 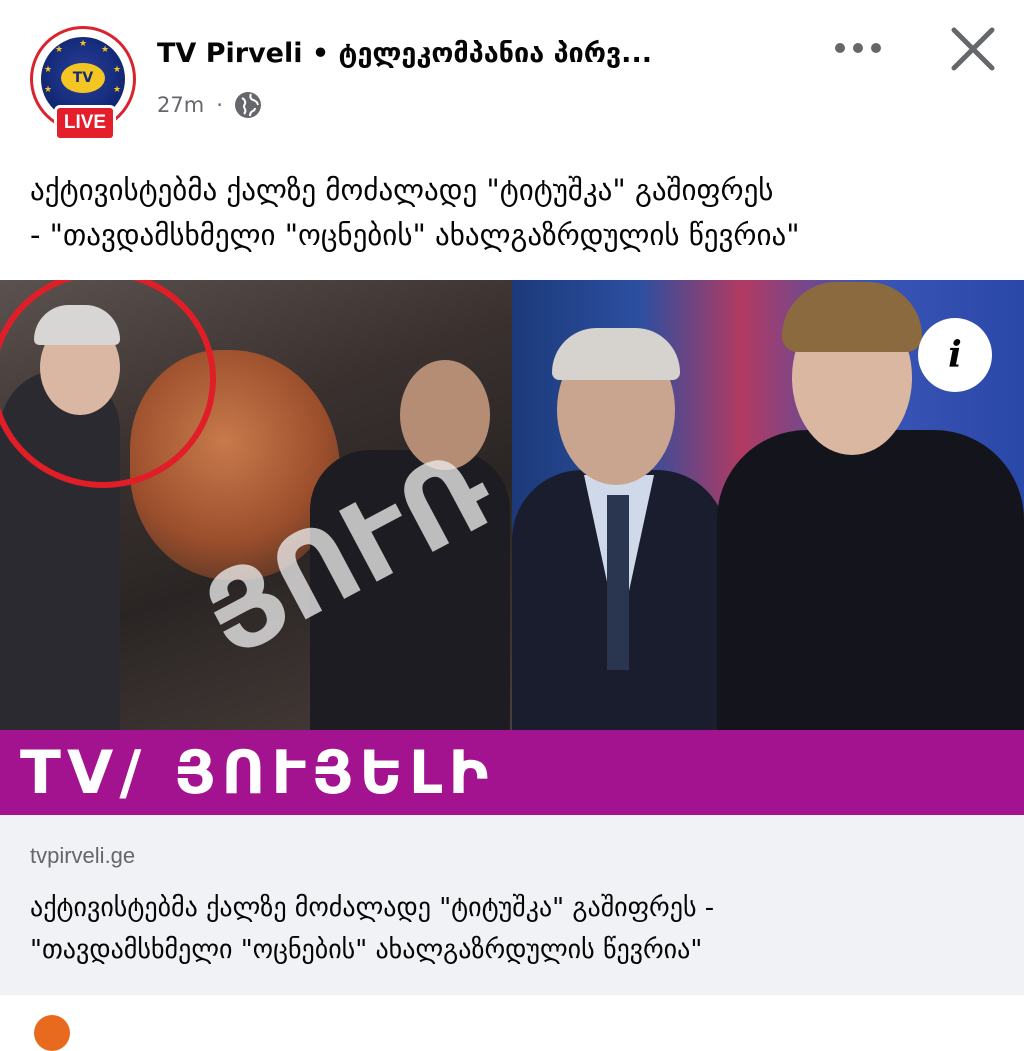 I want to click on more-options-icon, so click(x=858, y=48).